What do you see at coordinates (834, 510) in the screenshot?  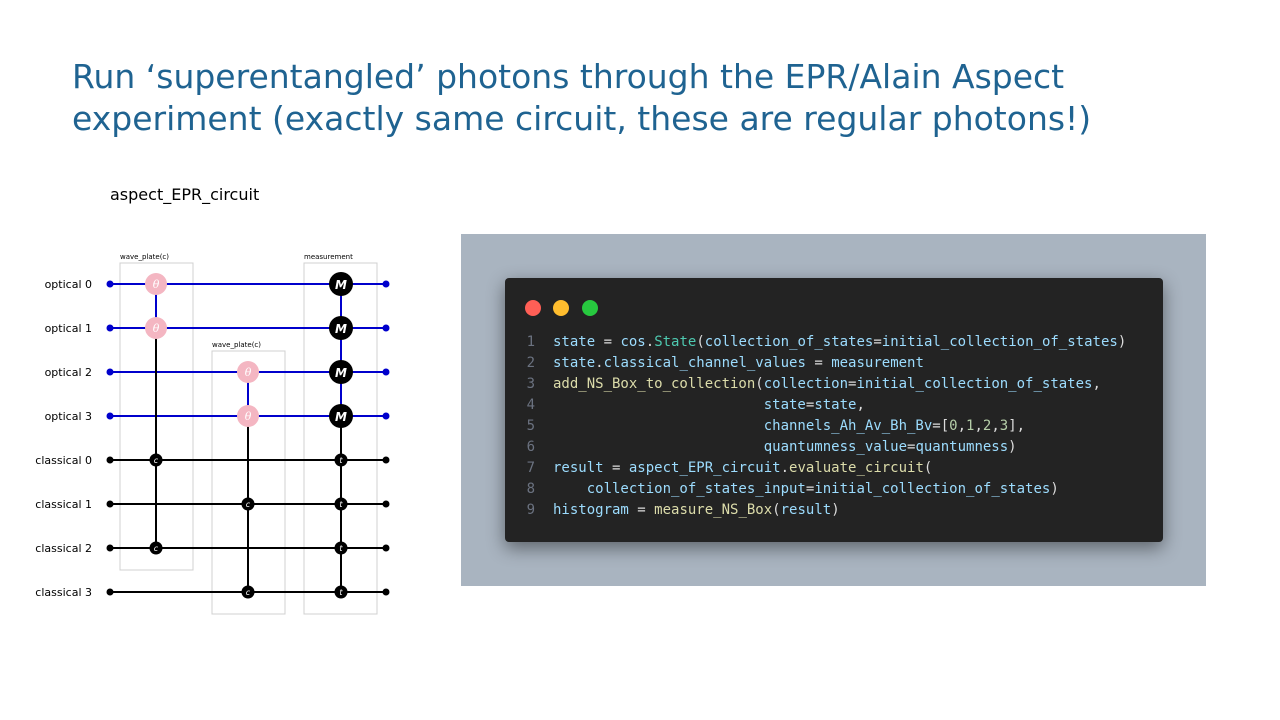 I see `code-line: 9 histogram = measure_NS_Box(result)` at bounding box center [834, 510].